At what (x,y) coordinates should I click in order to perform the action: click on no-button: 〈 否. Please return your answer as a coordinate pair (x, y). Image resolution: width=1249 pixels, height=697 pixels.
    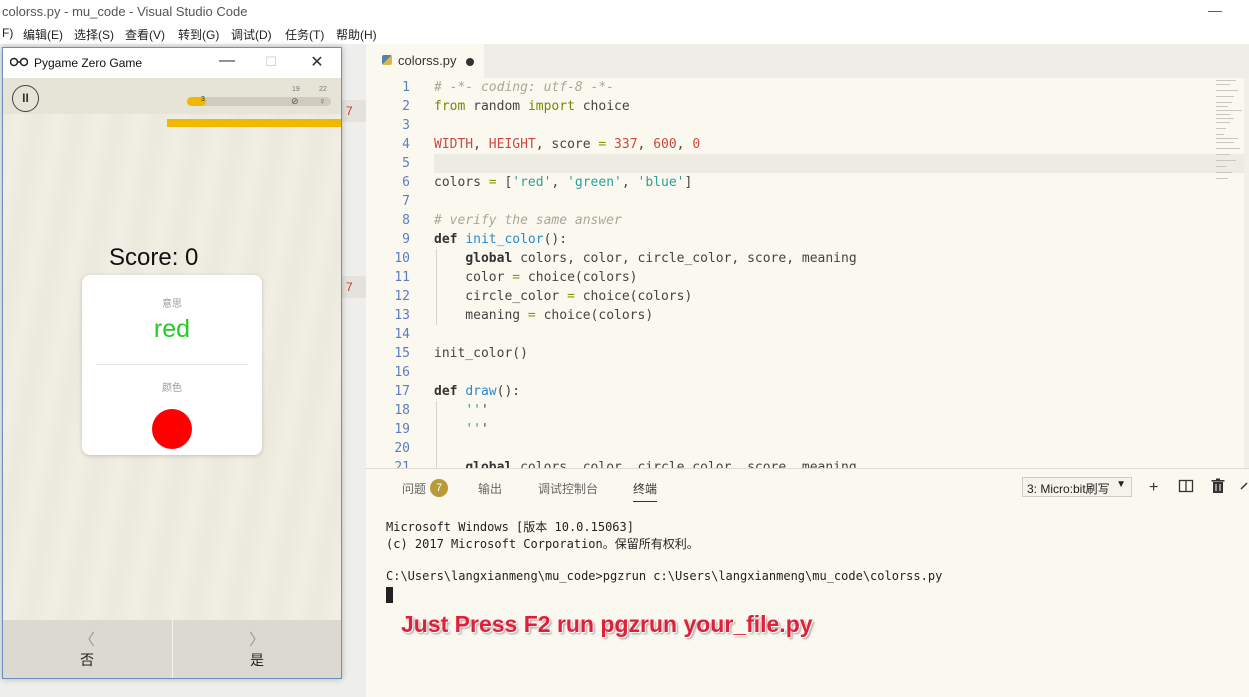
    Looking at the image, I should click on (87, 649).